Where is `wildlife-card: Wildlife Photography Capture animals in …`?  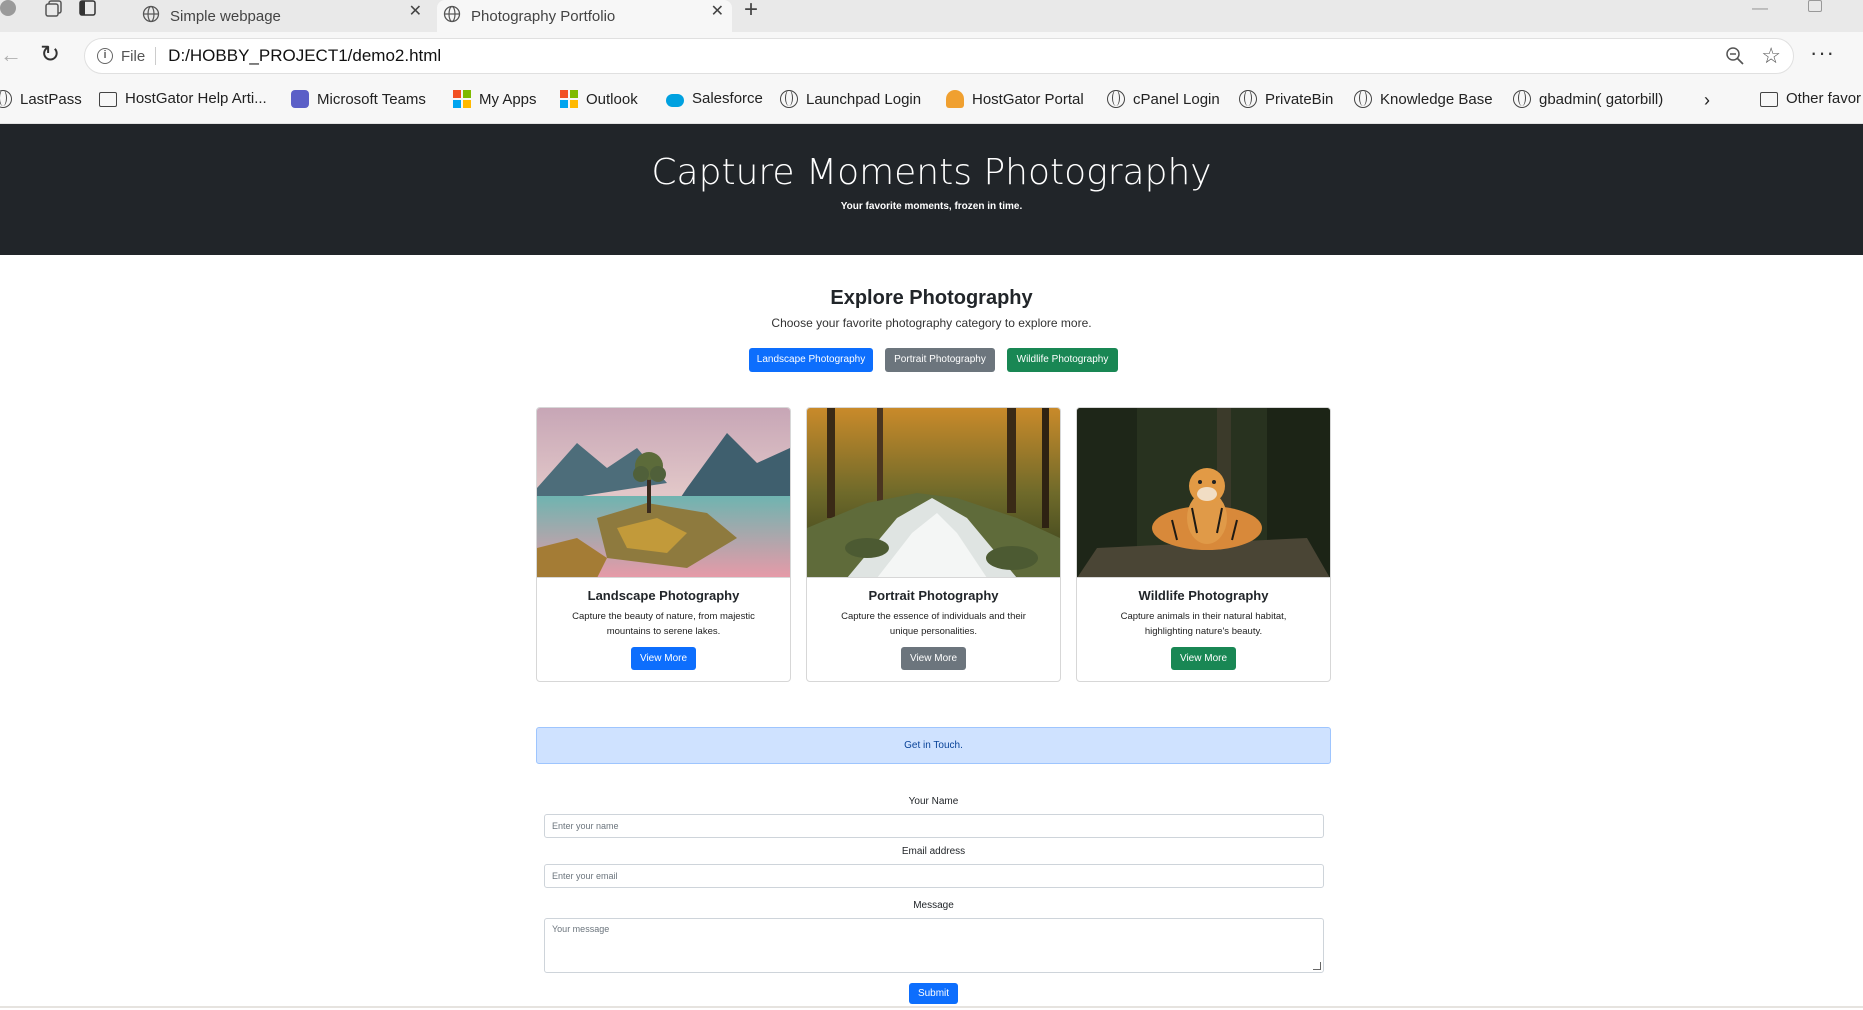 wildlife-card: Wildlife Photography Capture animals in … is located at coordinates (1203, 544).